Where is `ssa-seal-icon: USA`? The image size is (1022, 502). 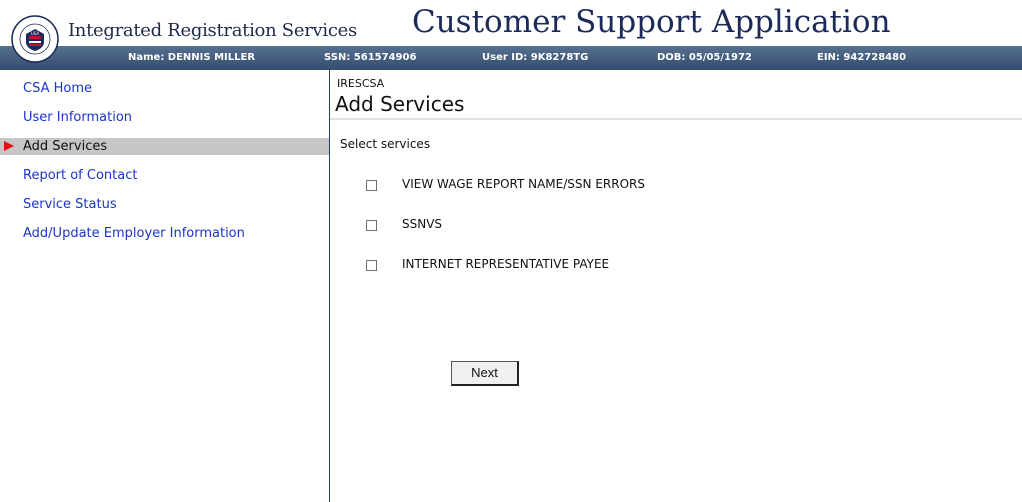 ssa-seal-icon: USA is located at coordinates (35, 39).